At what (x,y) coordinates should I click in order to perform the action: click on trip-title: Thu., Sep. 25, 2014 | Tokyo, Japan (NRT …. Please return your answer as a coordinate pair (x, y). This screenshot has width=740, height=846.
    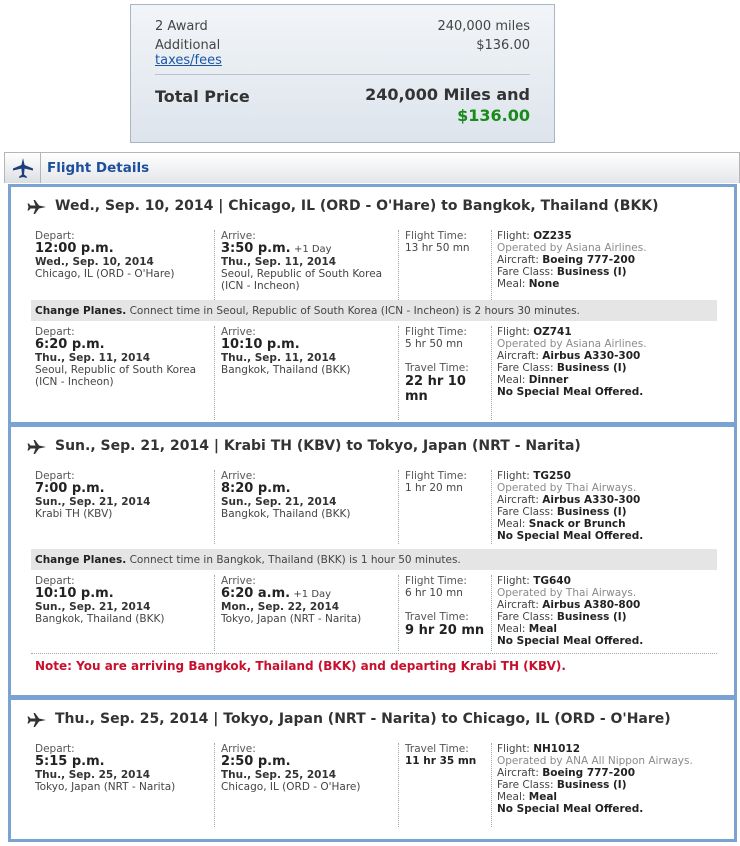
    Looking at the image, I should click on (363, 719).